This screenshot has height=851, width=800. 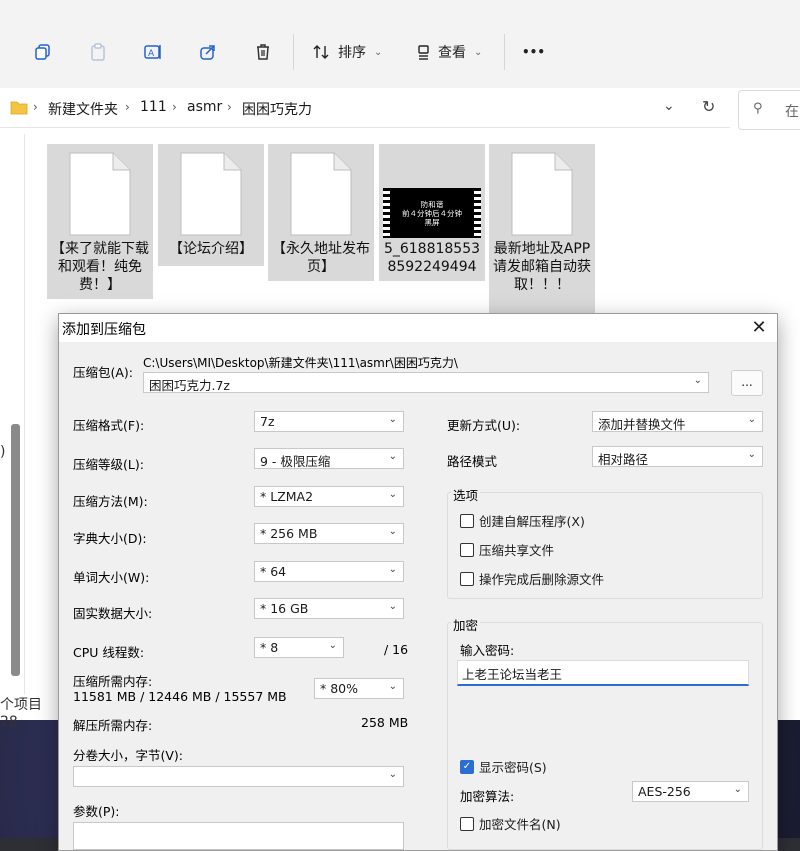 I want to click on encryption-method-label: 加密算法:, so click(x=487, y=796).